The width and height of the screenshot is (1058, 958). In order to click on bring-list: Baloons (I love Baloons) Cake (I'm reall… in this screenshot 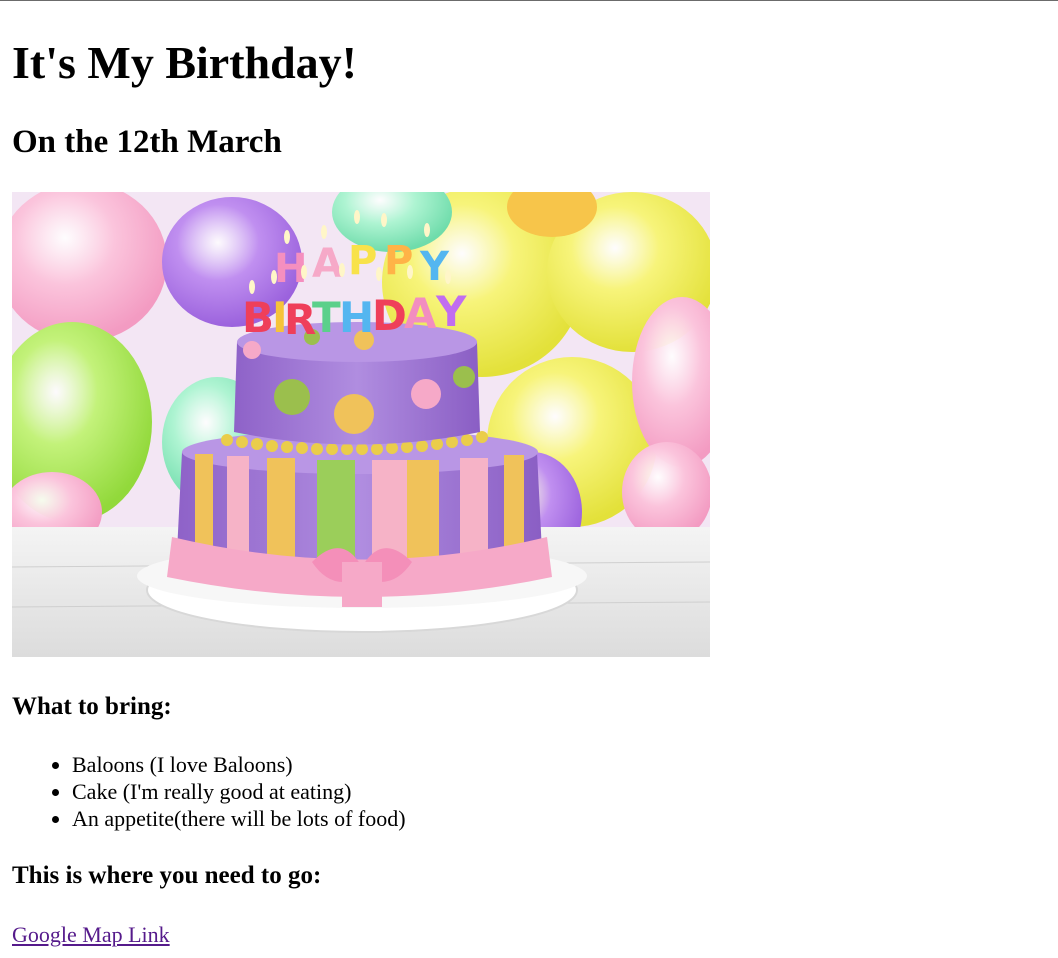, I will do `click(219, 791)`.